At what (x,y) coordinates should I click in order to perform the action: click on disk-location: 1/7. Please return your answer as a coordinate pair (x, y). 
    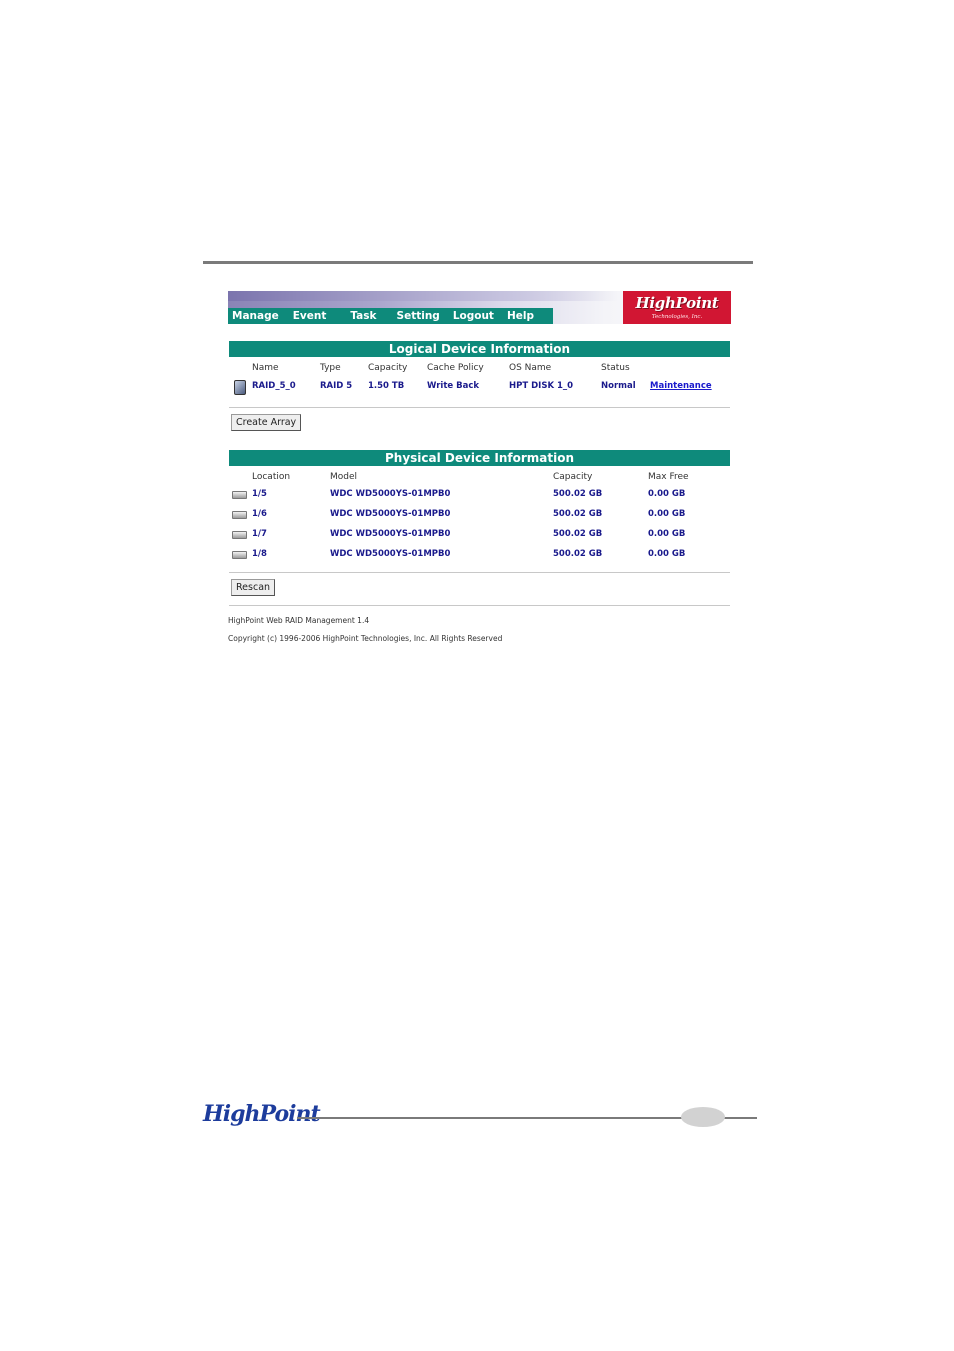
    Looking at the image, I should click on (259, 534).